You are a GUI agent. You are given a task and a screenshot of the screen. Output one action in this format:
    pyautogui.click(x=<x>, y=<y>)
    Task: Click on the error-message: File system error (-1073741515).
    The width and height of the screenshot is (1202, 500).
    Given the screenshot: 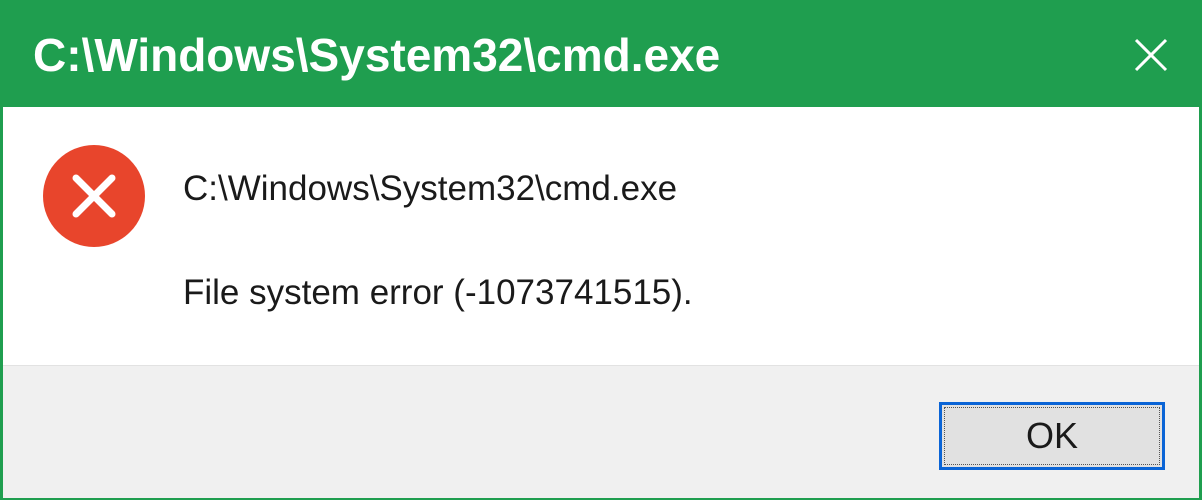 What is the action you would take?
    pyautogui.click(x=438, y=292)
    